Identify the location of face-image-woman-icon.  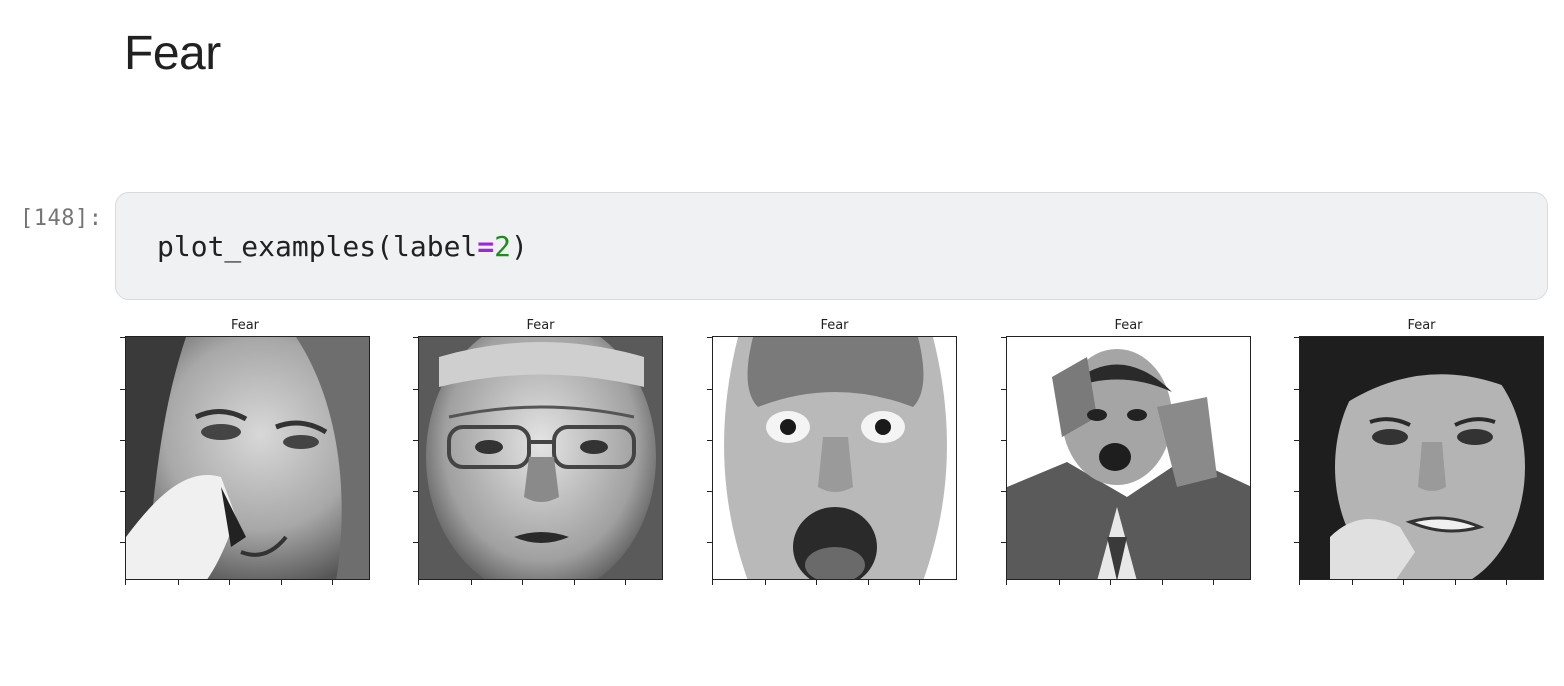
(247, 458).